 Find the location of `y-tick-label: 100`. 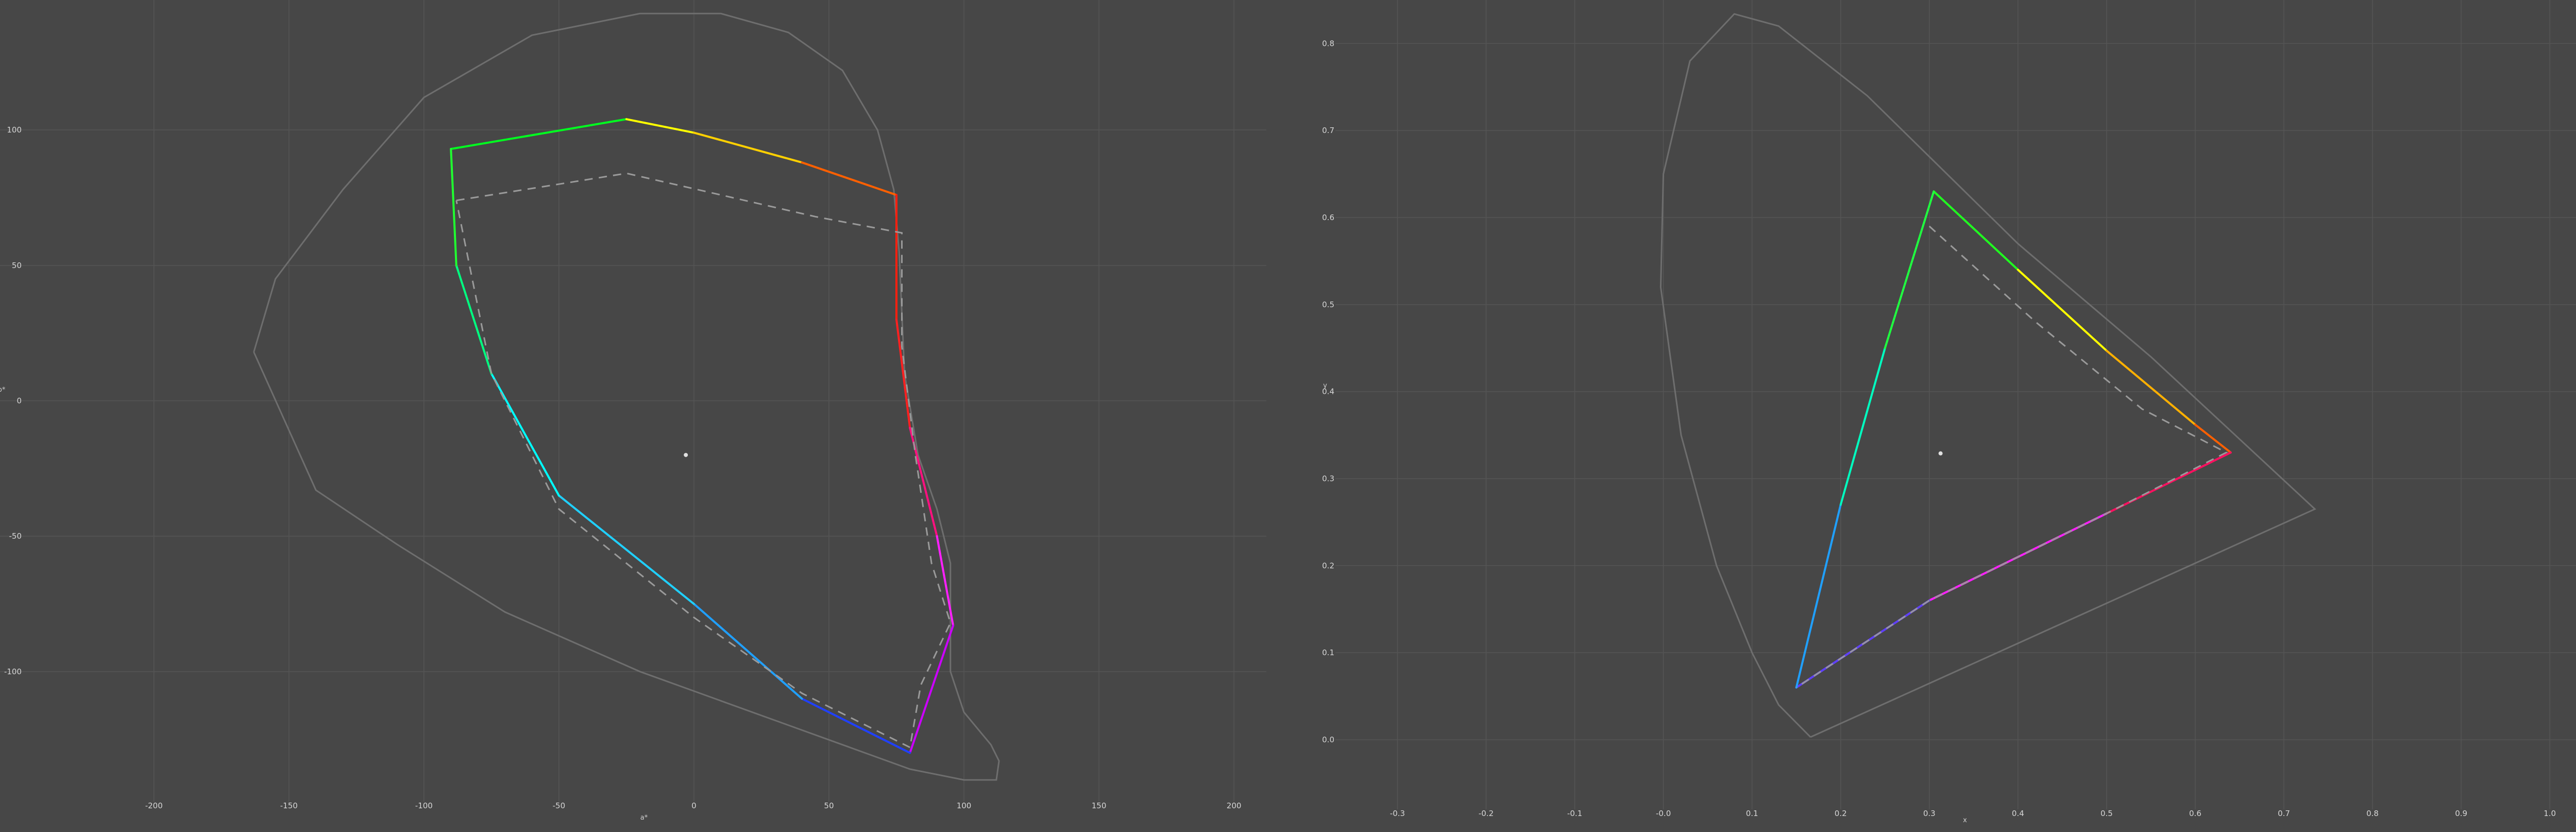

y-tick-label: 100 is located at coordinates (14, 130).